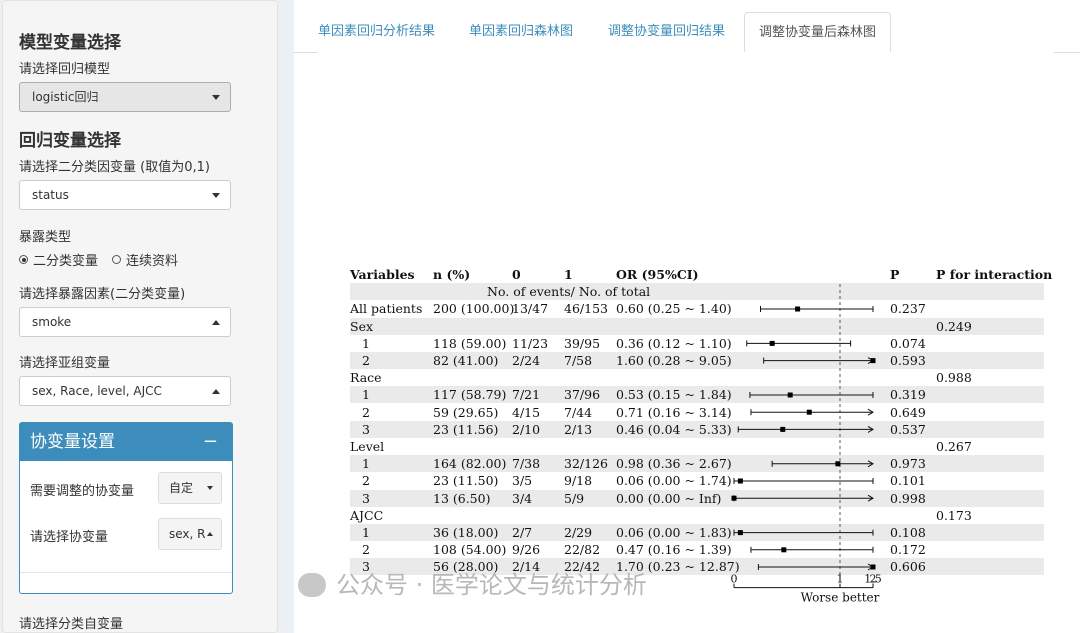  What do you see at coordinates (840, 598) in the screenshot?
I see `x-axis-caption: Worse better` at bounding box center [840, 598].